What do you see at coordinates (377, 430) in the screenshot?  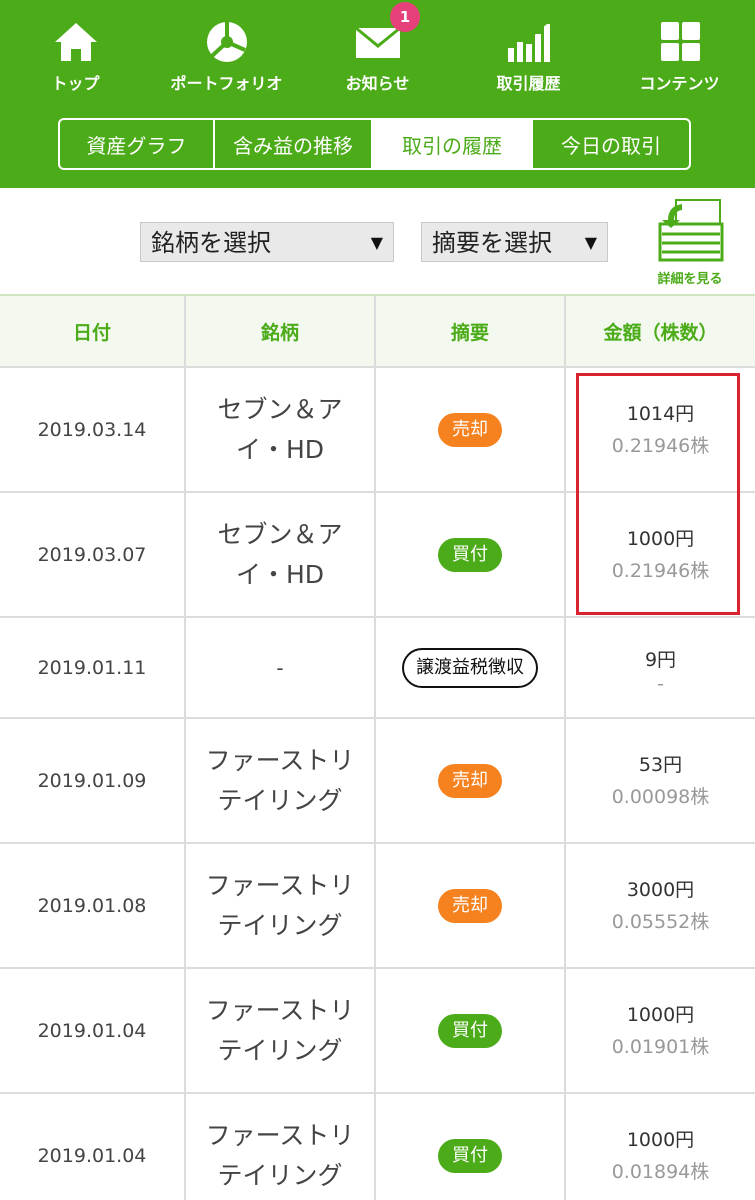 I see `table-row: 2019.03.14 セブン＆ア イ・HD 売却 1014円 0.21946株` at bounding box center [377, 430].